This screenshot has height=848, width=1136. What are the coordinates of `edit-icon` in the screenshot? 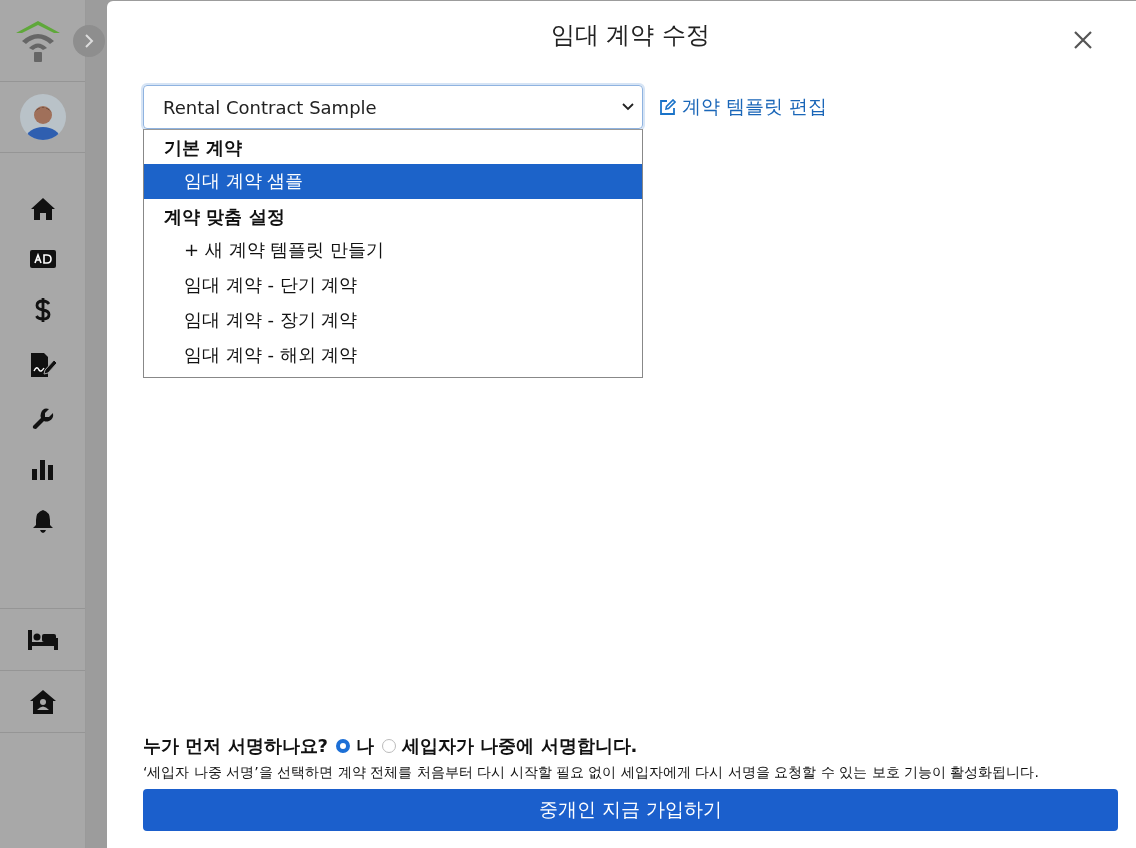 It's located at (667, 107).